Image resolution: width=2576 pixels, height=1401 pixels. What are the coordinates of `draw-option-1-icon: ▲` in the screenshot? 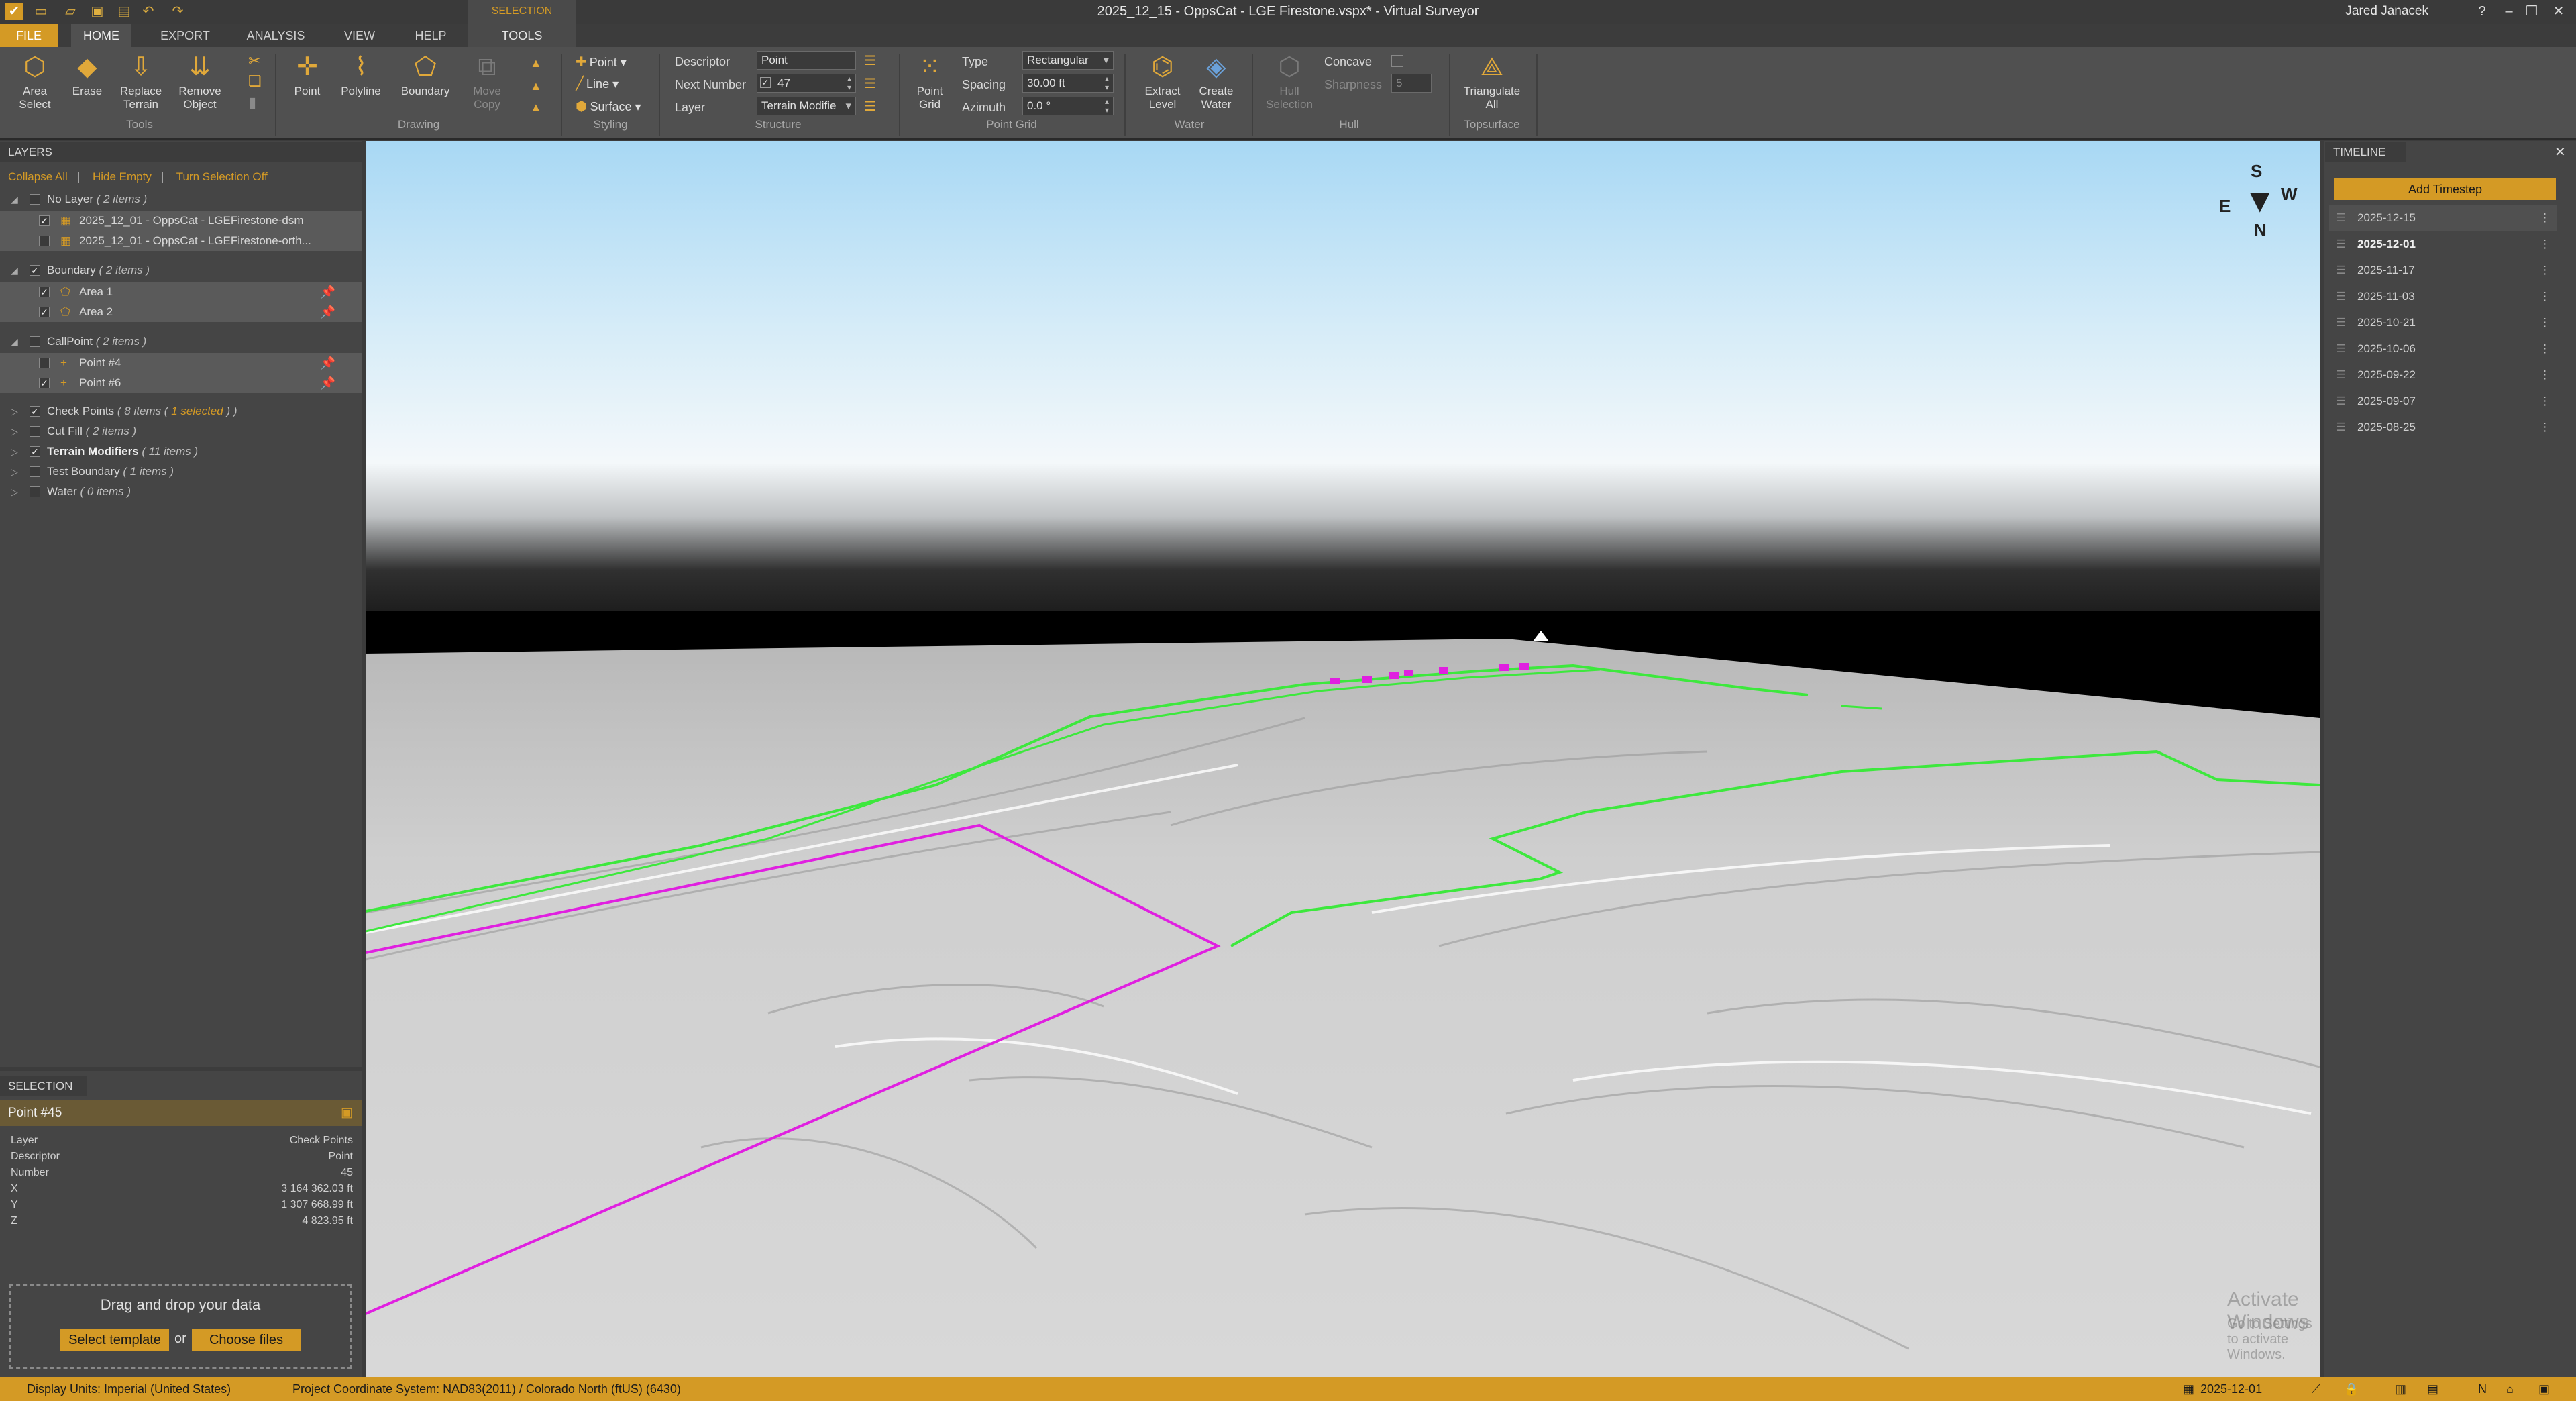 It's located at (536, 63).